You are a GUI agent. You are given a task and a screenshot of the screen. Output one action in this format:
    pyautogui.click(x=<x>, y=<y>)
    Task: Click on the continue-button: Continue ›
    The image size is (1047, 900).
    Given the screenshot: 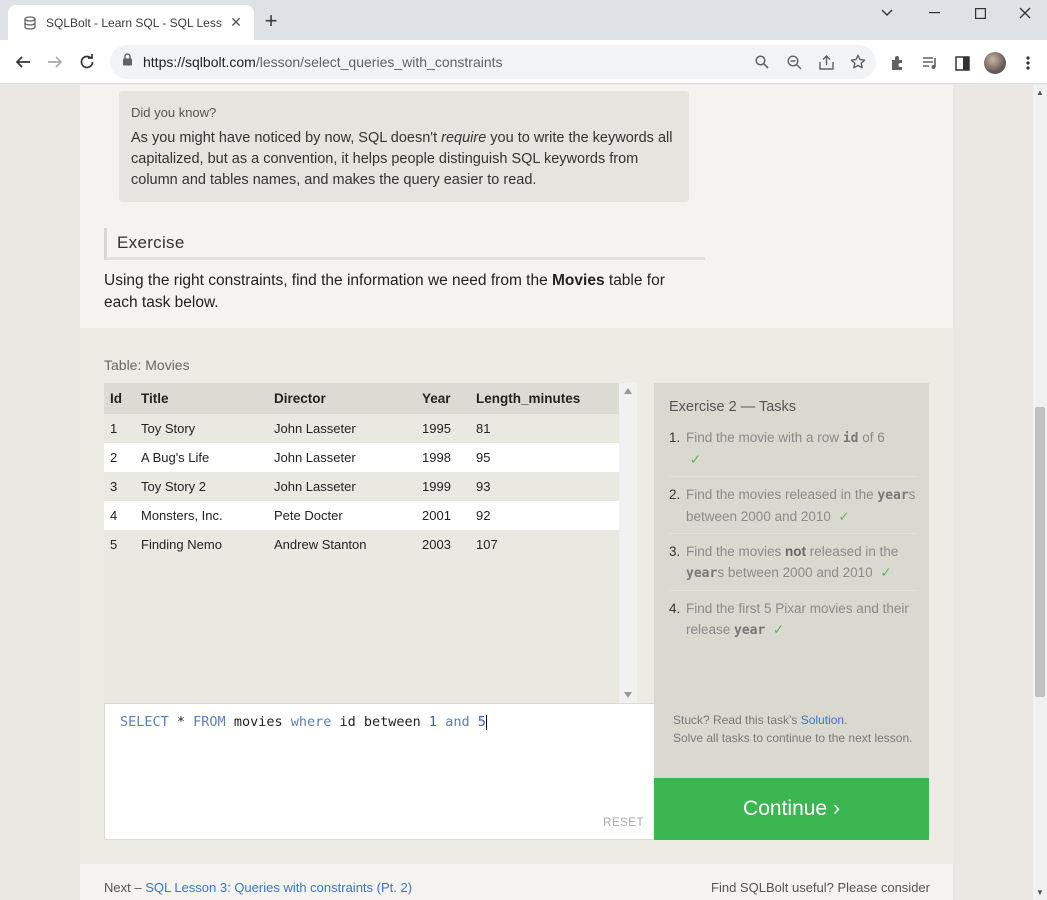 What is the action you would take?
    pyautogui.click(x=791, y=809)
    